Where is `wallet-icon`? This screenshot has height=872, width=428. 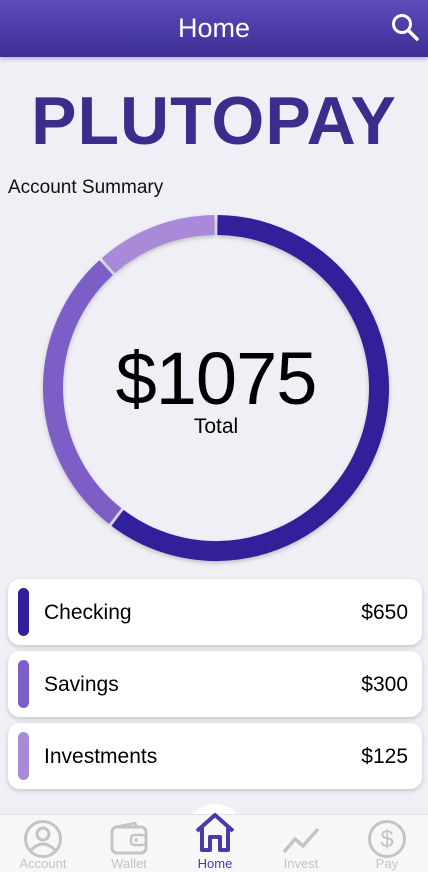 wallet-icon is located at coordinates (129, 838).